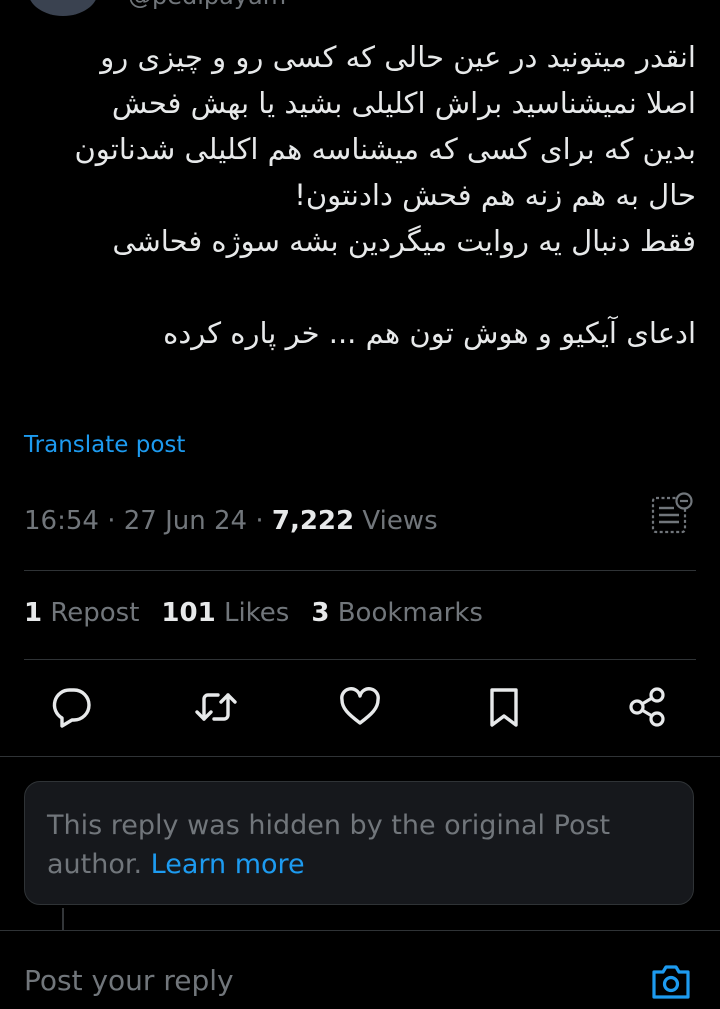  I want to click on like-icon, so click(360, 707).